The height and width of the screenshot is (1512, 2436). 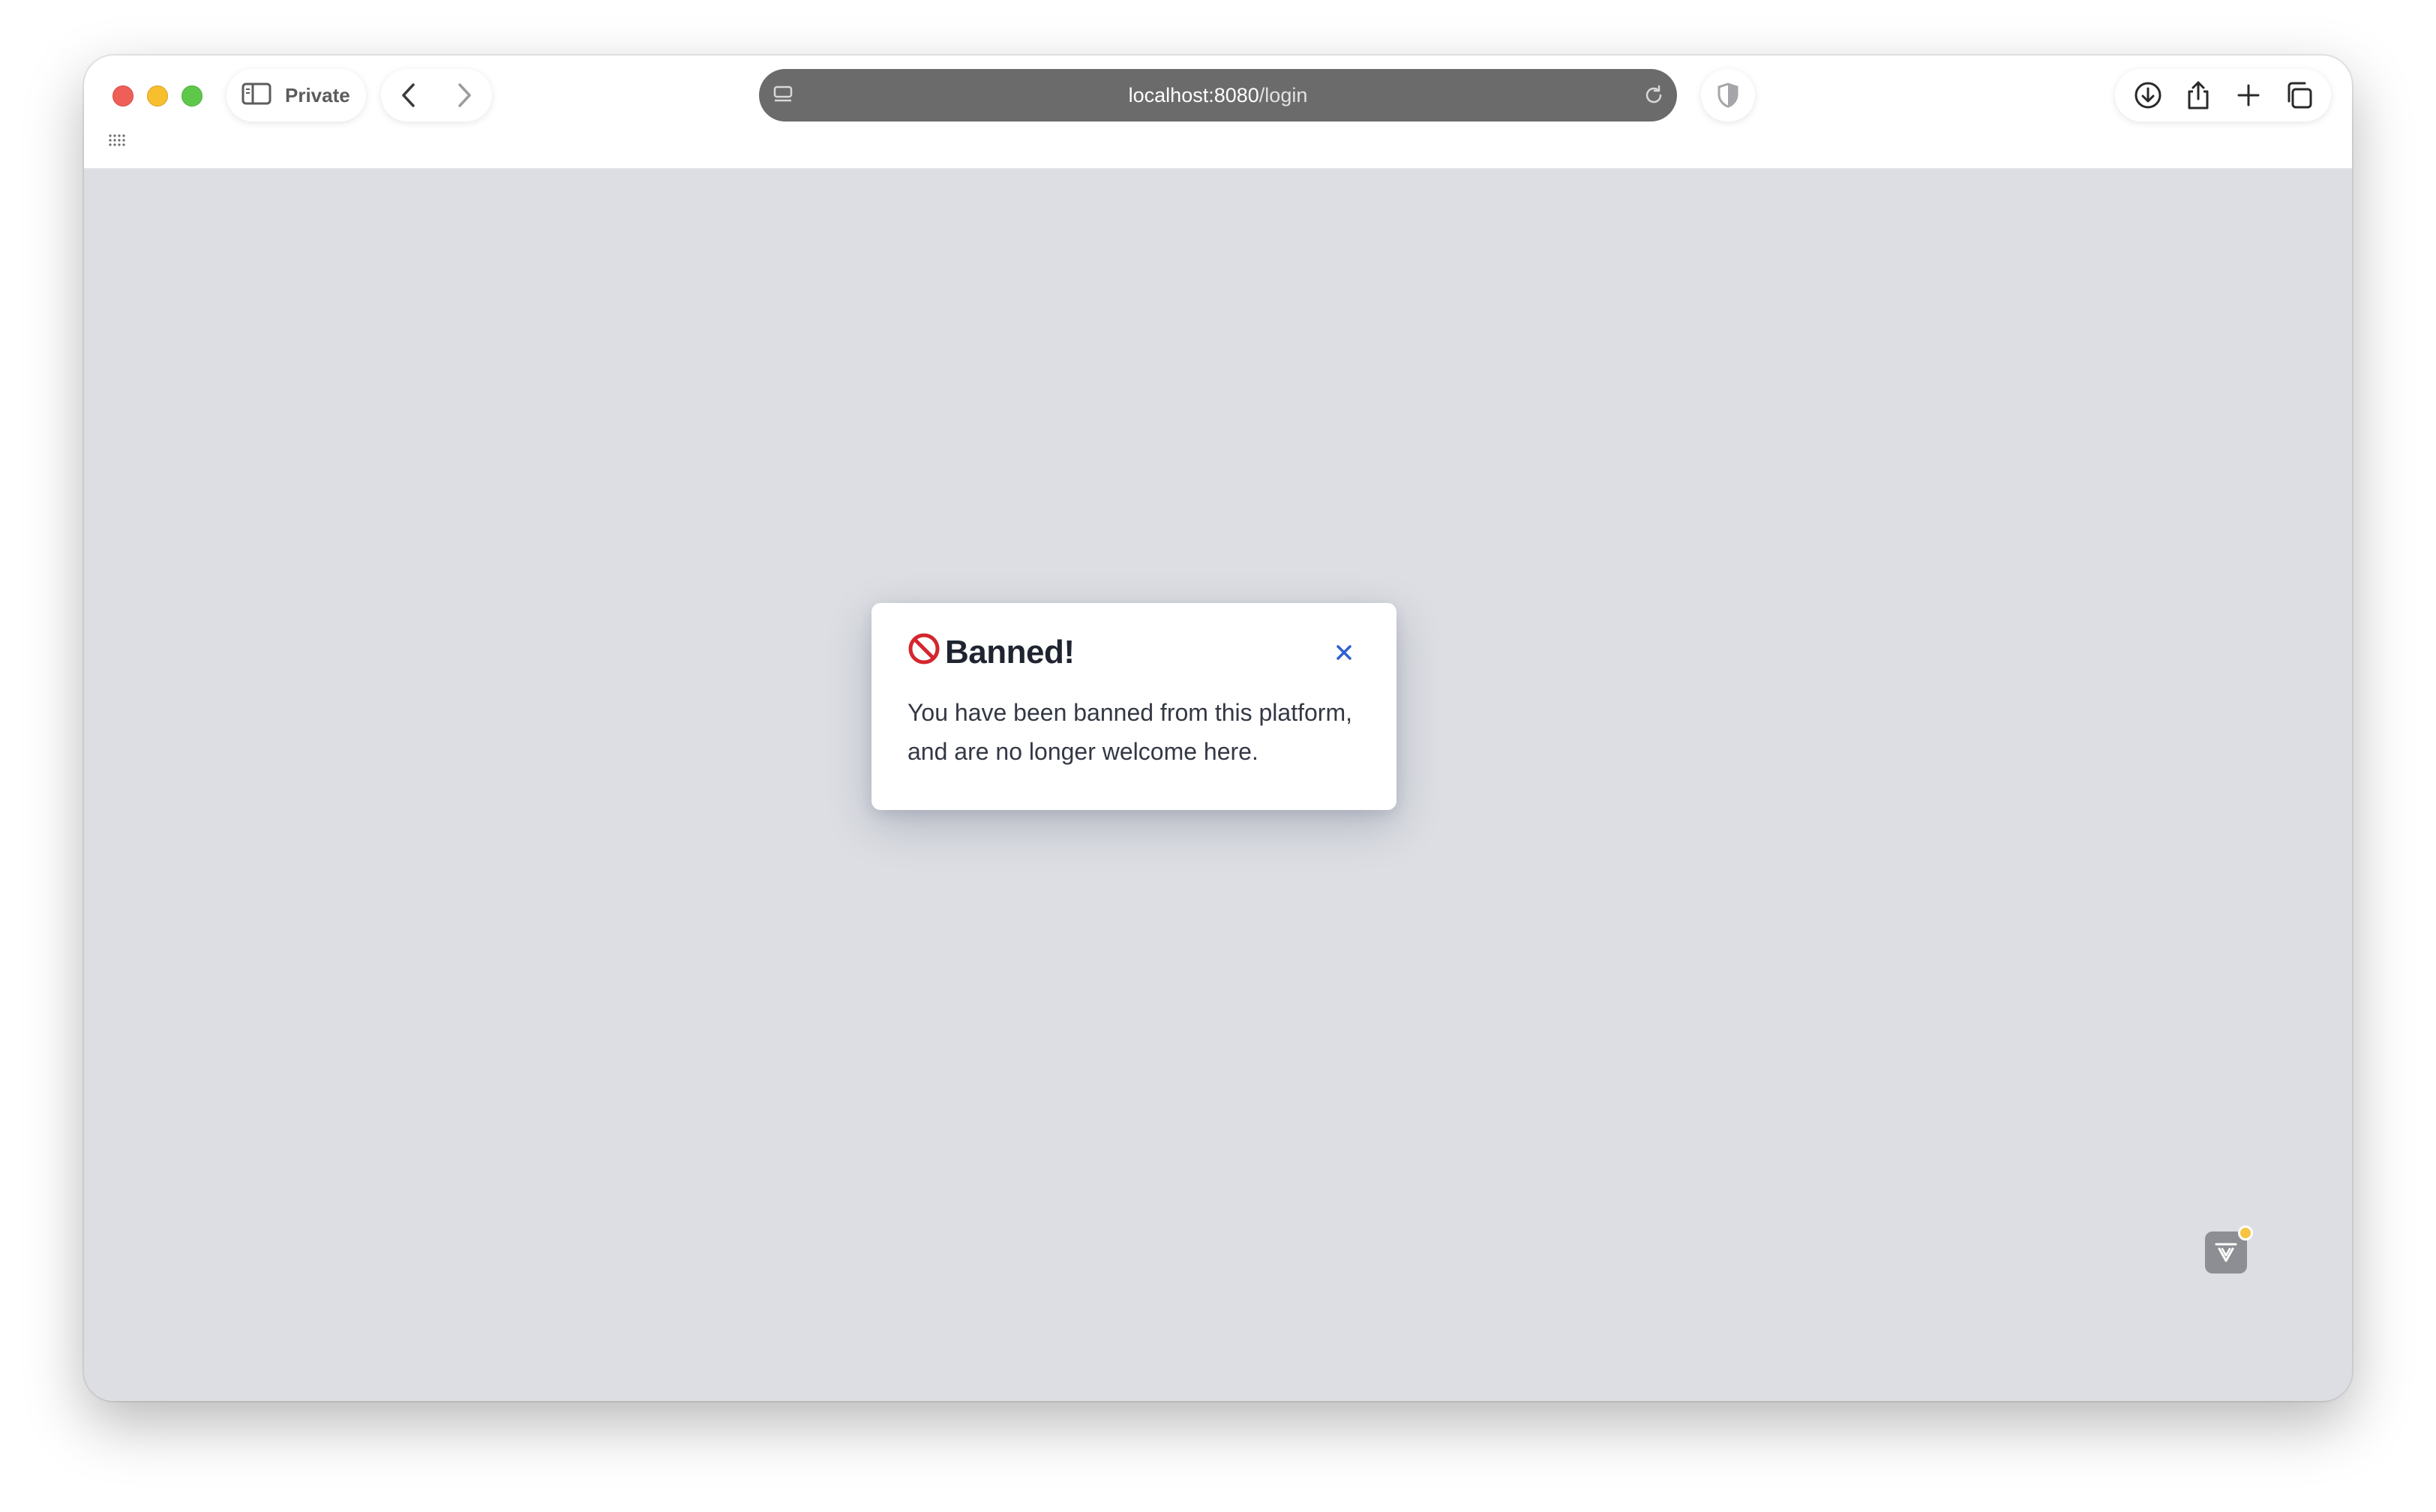 What do you see at coordinates (118, 142) in the screenshot?
I see `grid-icon` at bounding box center [118, 142].